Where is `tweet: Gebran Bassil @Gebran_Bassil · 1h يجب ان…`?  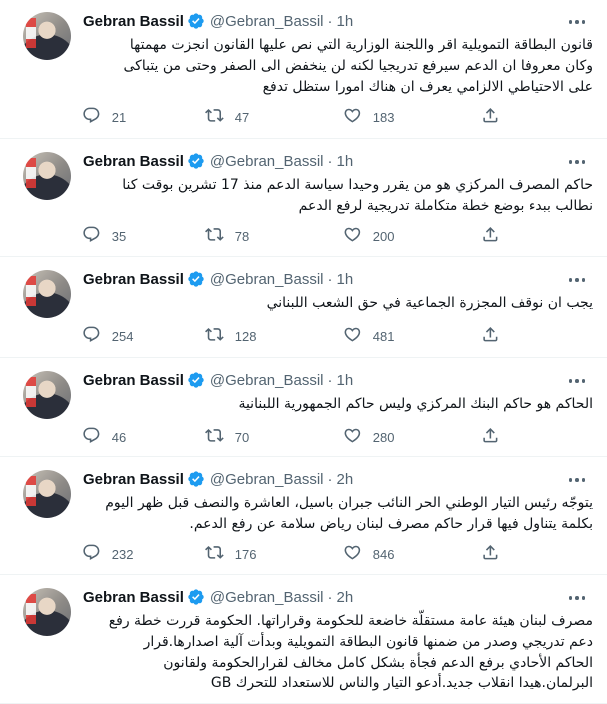
tweet: Gebran Bassil @Gebran_Bassil · 1h يجب ان… is located at coordinates (303, 308).